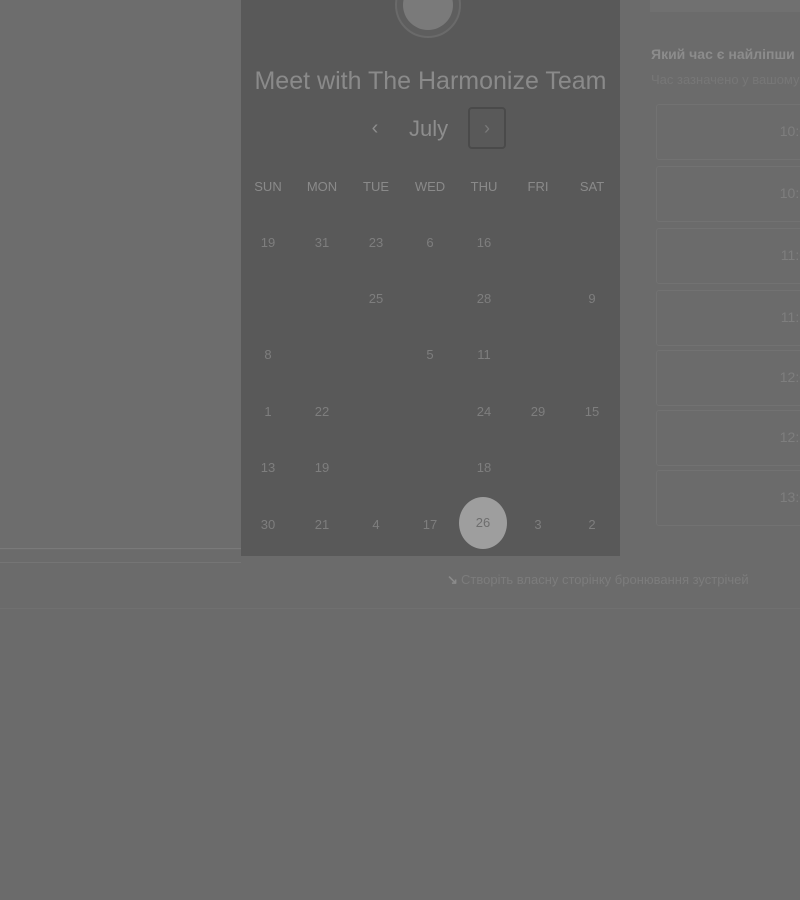  What do you see at coordinates (268, 467) in the screenshot?
I see `calendar-day: 13` at bounding box center [268, 467].